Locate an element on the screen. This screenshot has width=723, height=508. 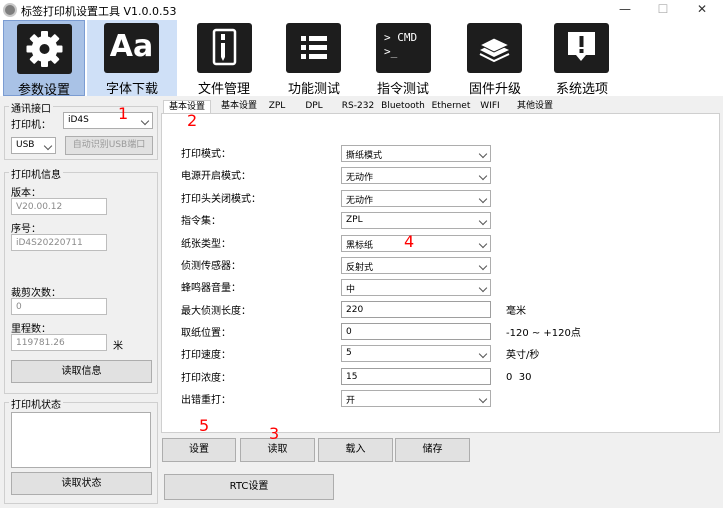
print-speed-unit: 英寸/秒 is located at coordinates (523, 355).